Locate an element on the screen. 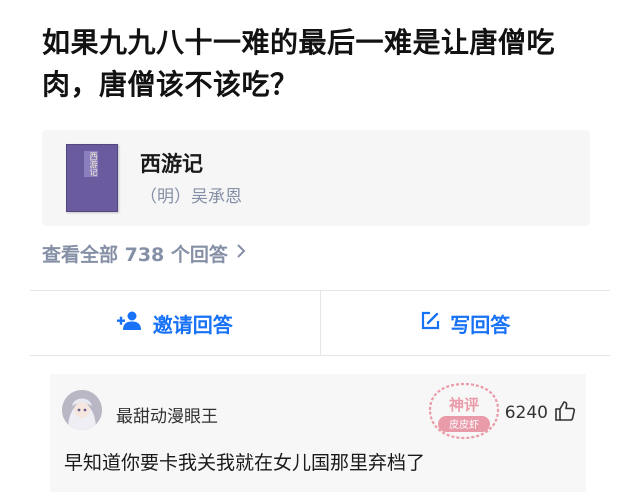  book-title: 西游记 is located at coordinates (171, 164).